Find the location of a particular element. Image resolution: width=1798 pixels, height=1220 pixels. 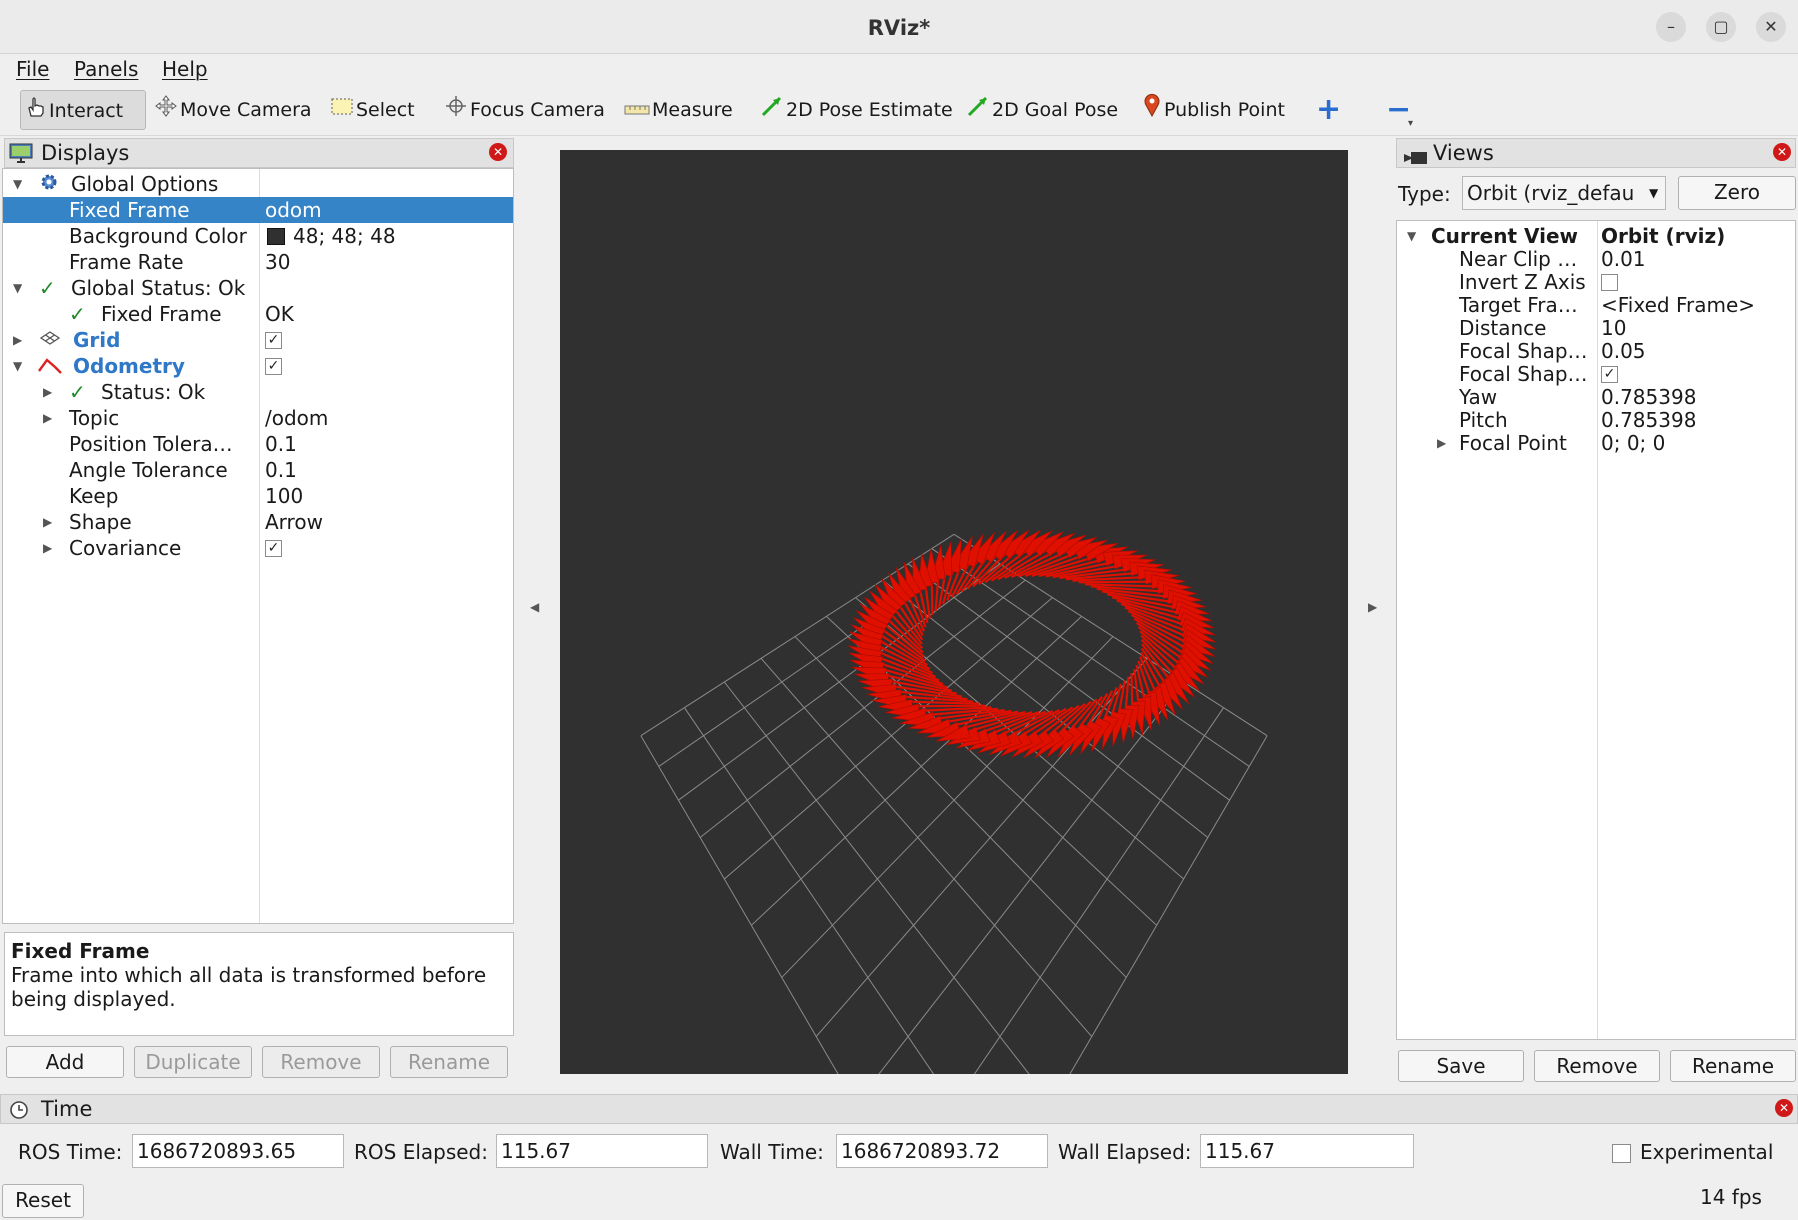

focal-point-value: 0; 0; 0 is located at coordinates (1633, 443).